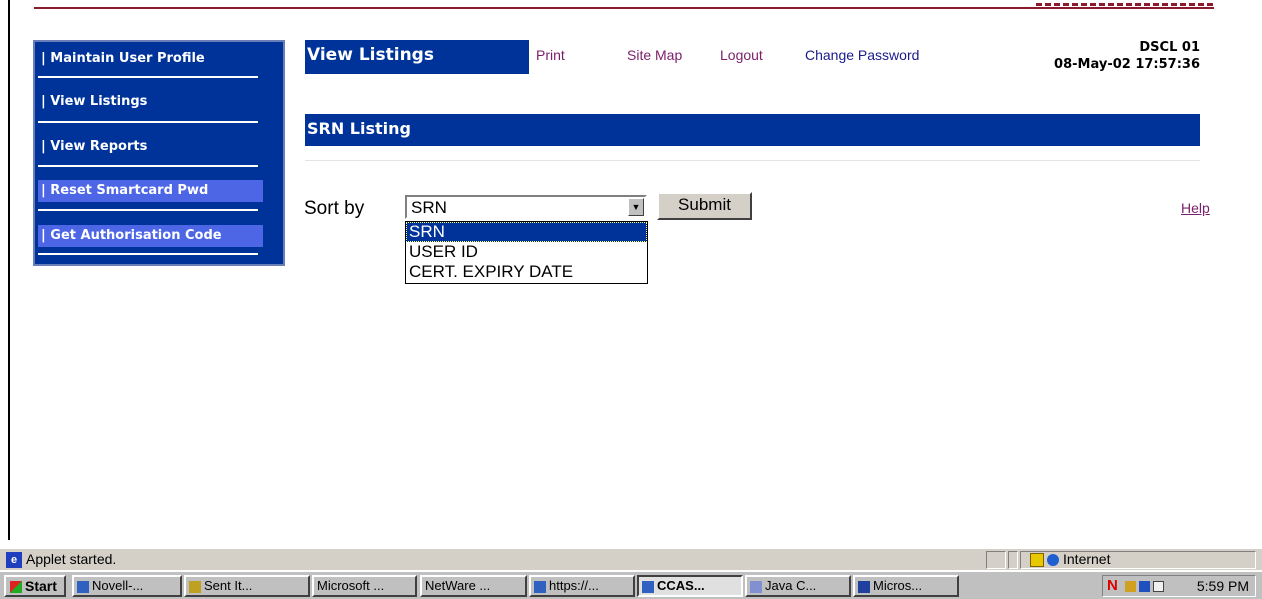  Describe the element at coordinates (1112, 586) in the screenshot. I see `novell-n-icon: N` at that location.